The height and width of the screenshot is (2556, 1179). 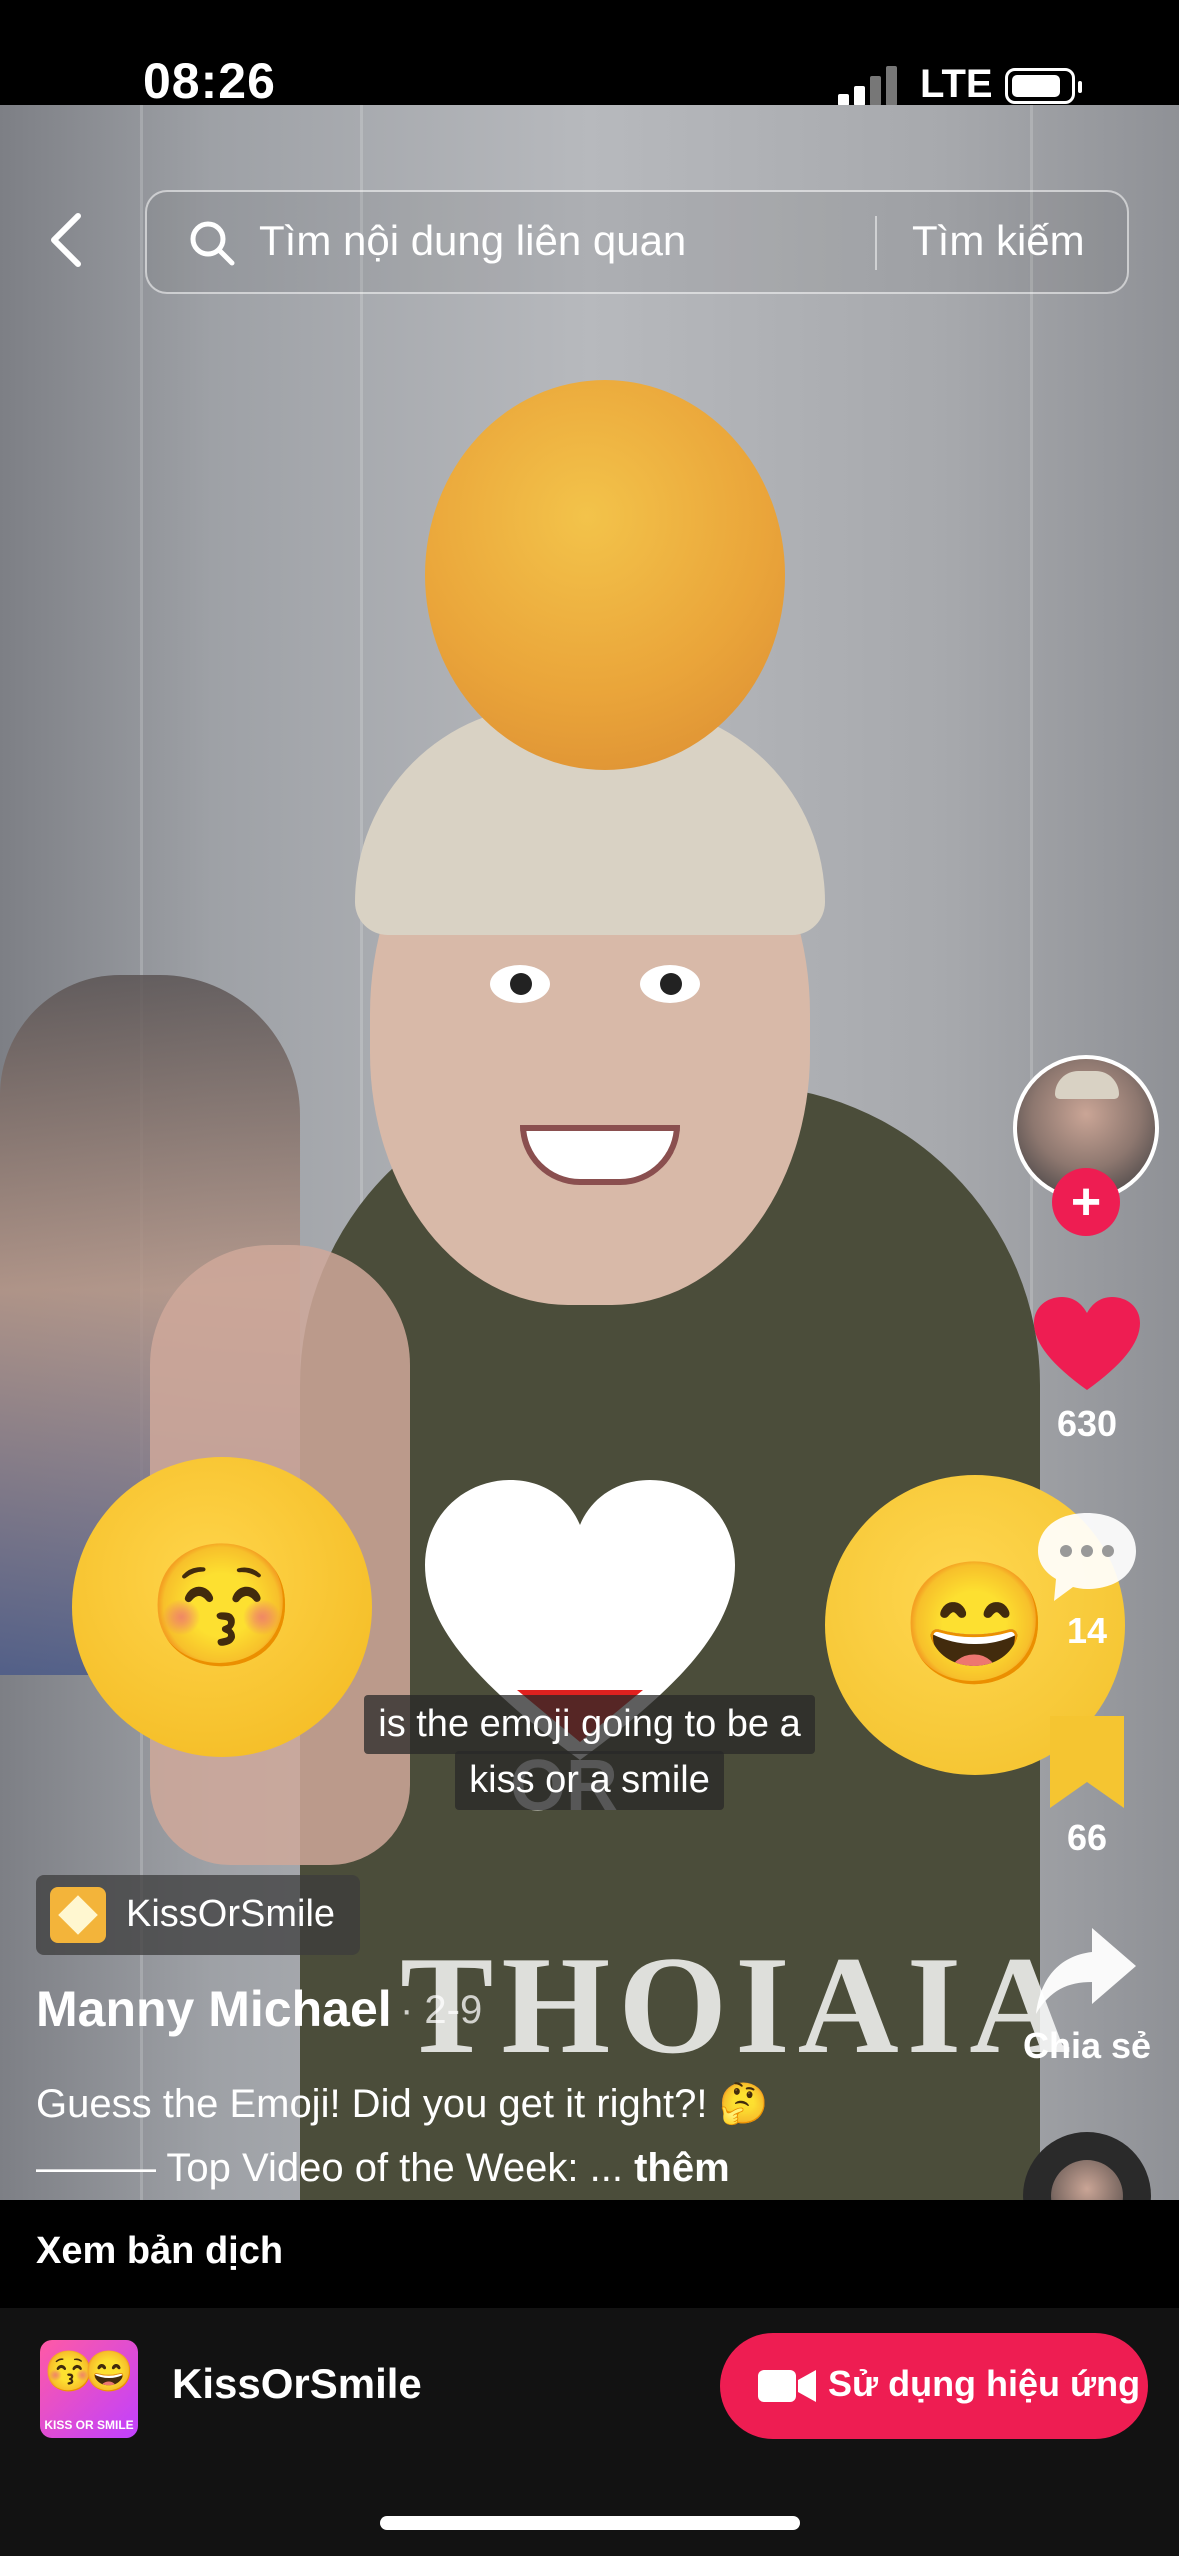 I want to click on search-divider, so click(x=876, y=243).